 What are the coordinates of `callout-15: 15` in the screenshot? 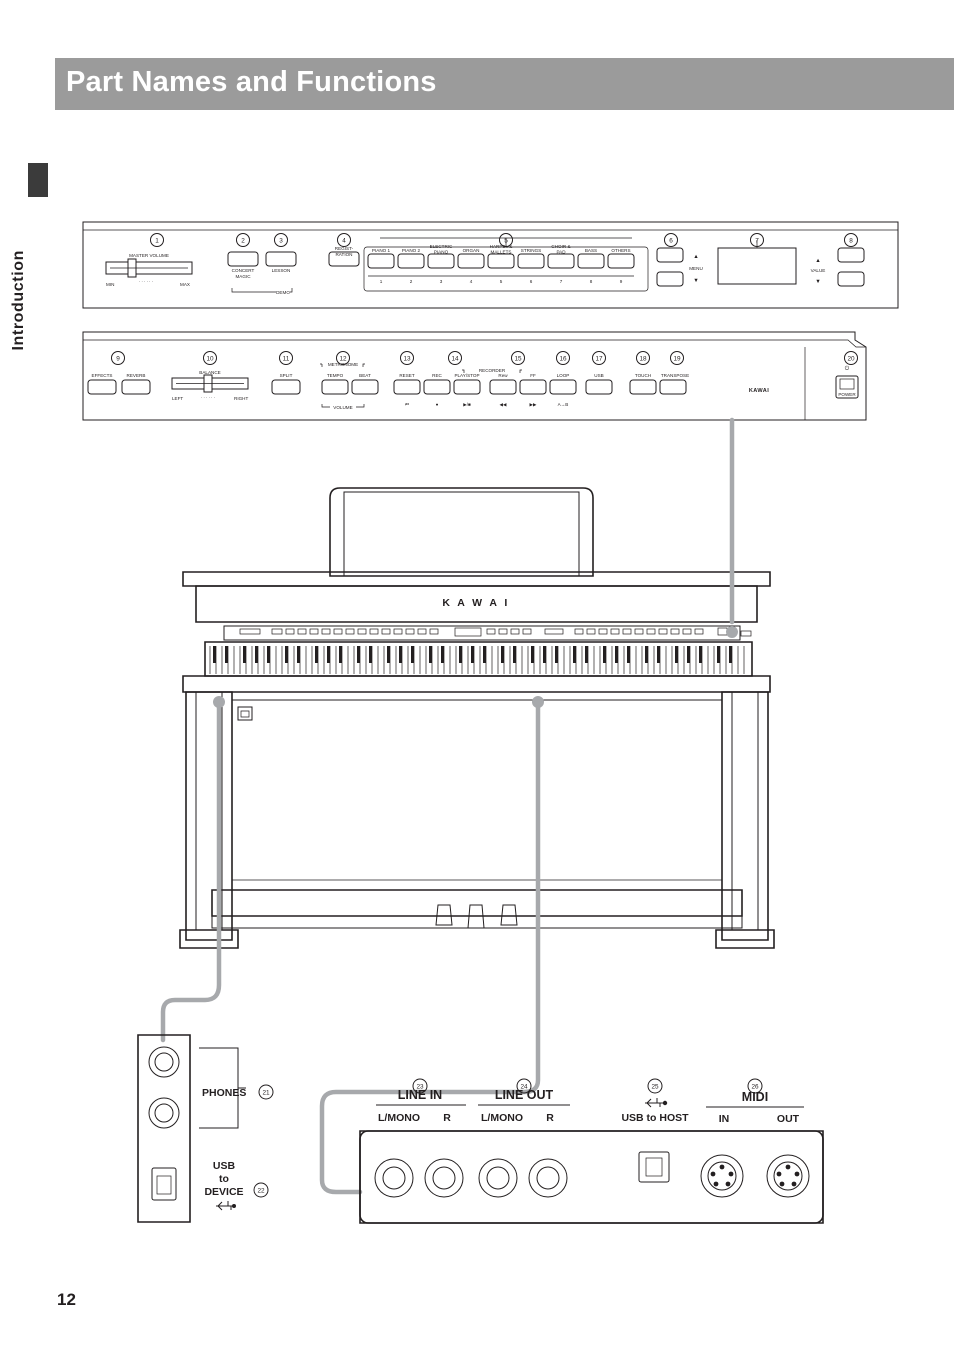 It's located at (518, 358).